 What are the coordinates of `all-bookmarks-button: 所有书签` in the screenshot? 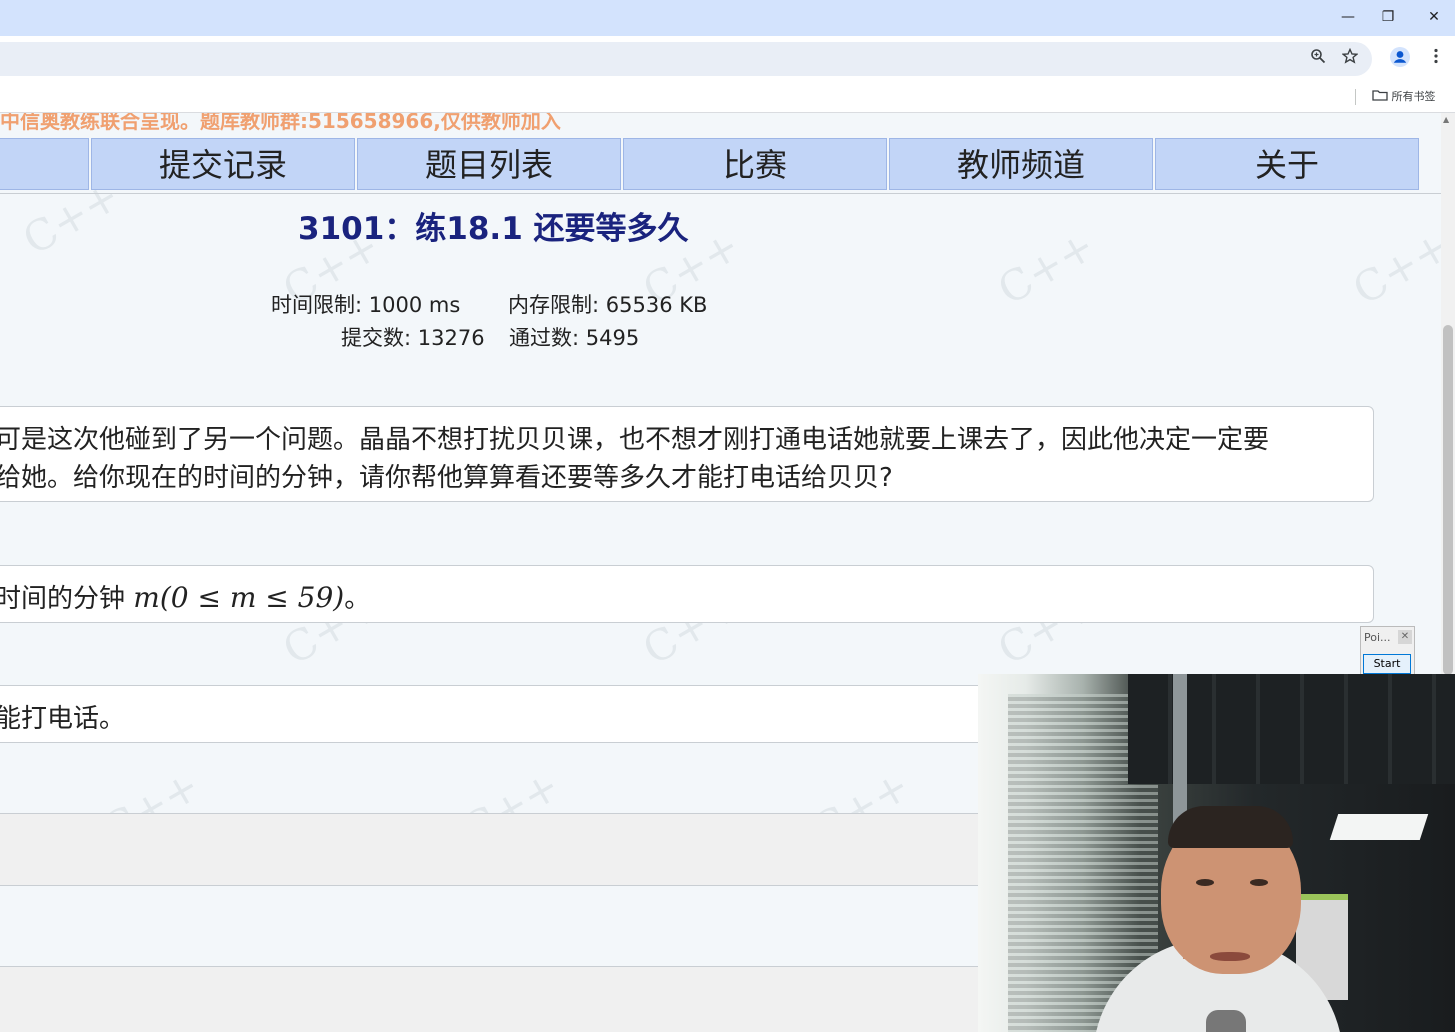 It's located at (1404, 97).